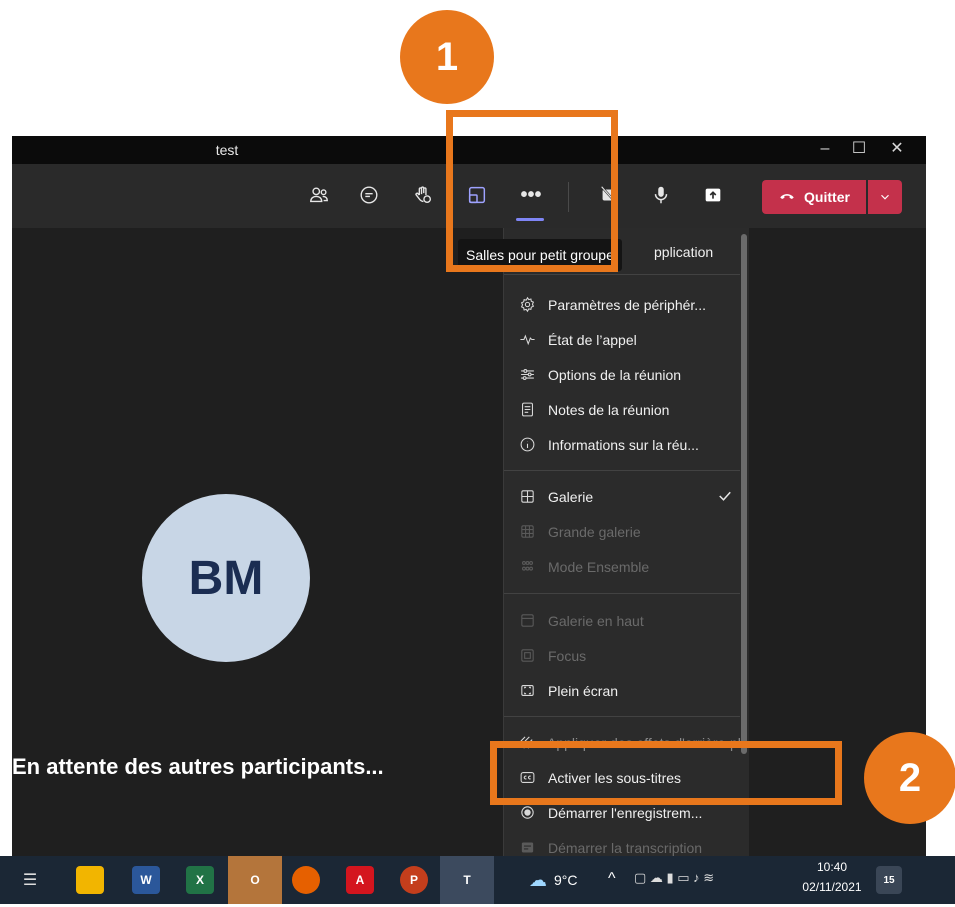 This screenshot has width=955, height=907. What do you see at coordinates (527, 445) in the screenshot?
I see `info-icon` at bounding box center [527, 445].